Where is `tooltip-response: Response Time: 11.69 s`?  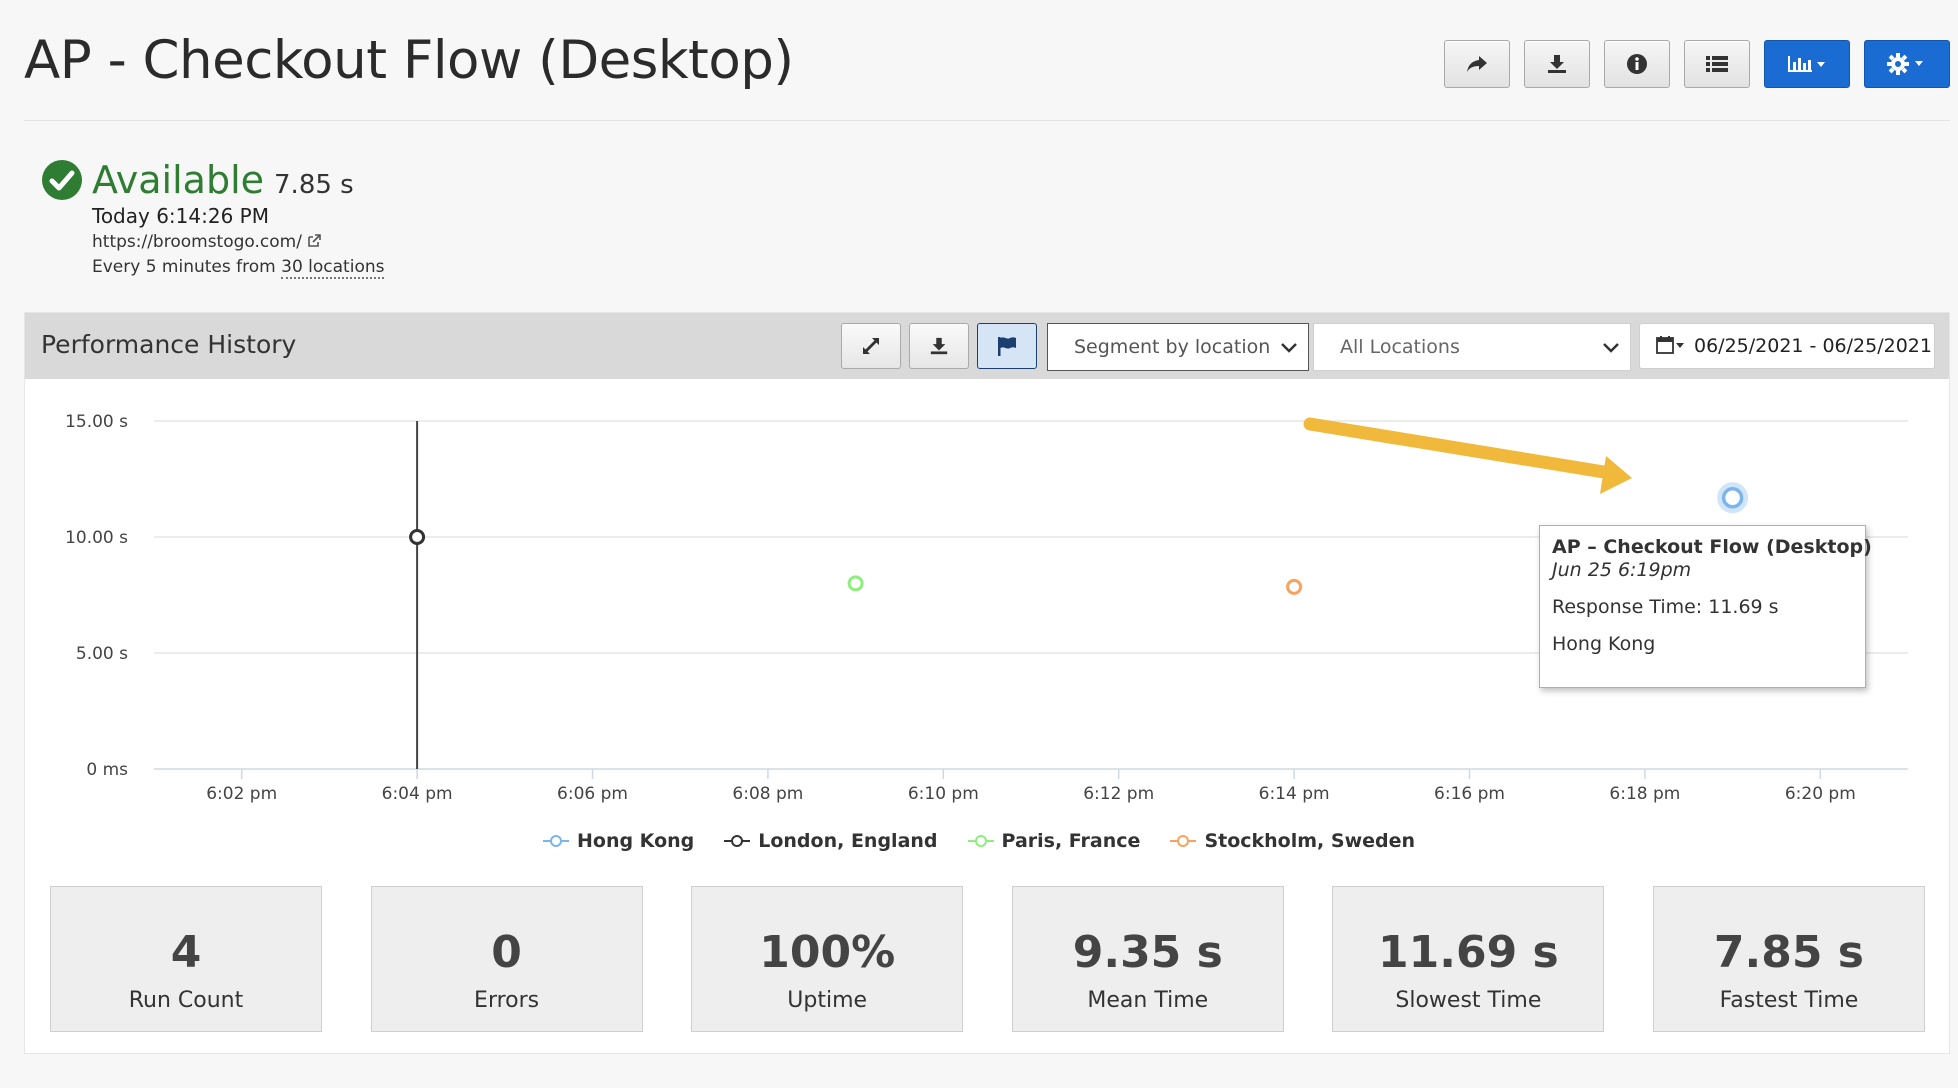 tooltip-response: Response Time: 11.69 s is located at coordinates (1665, 607).